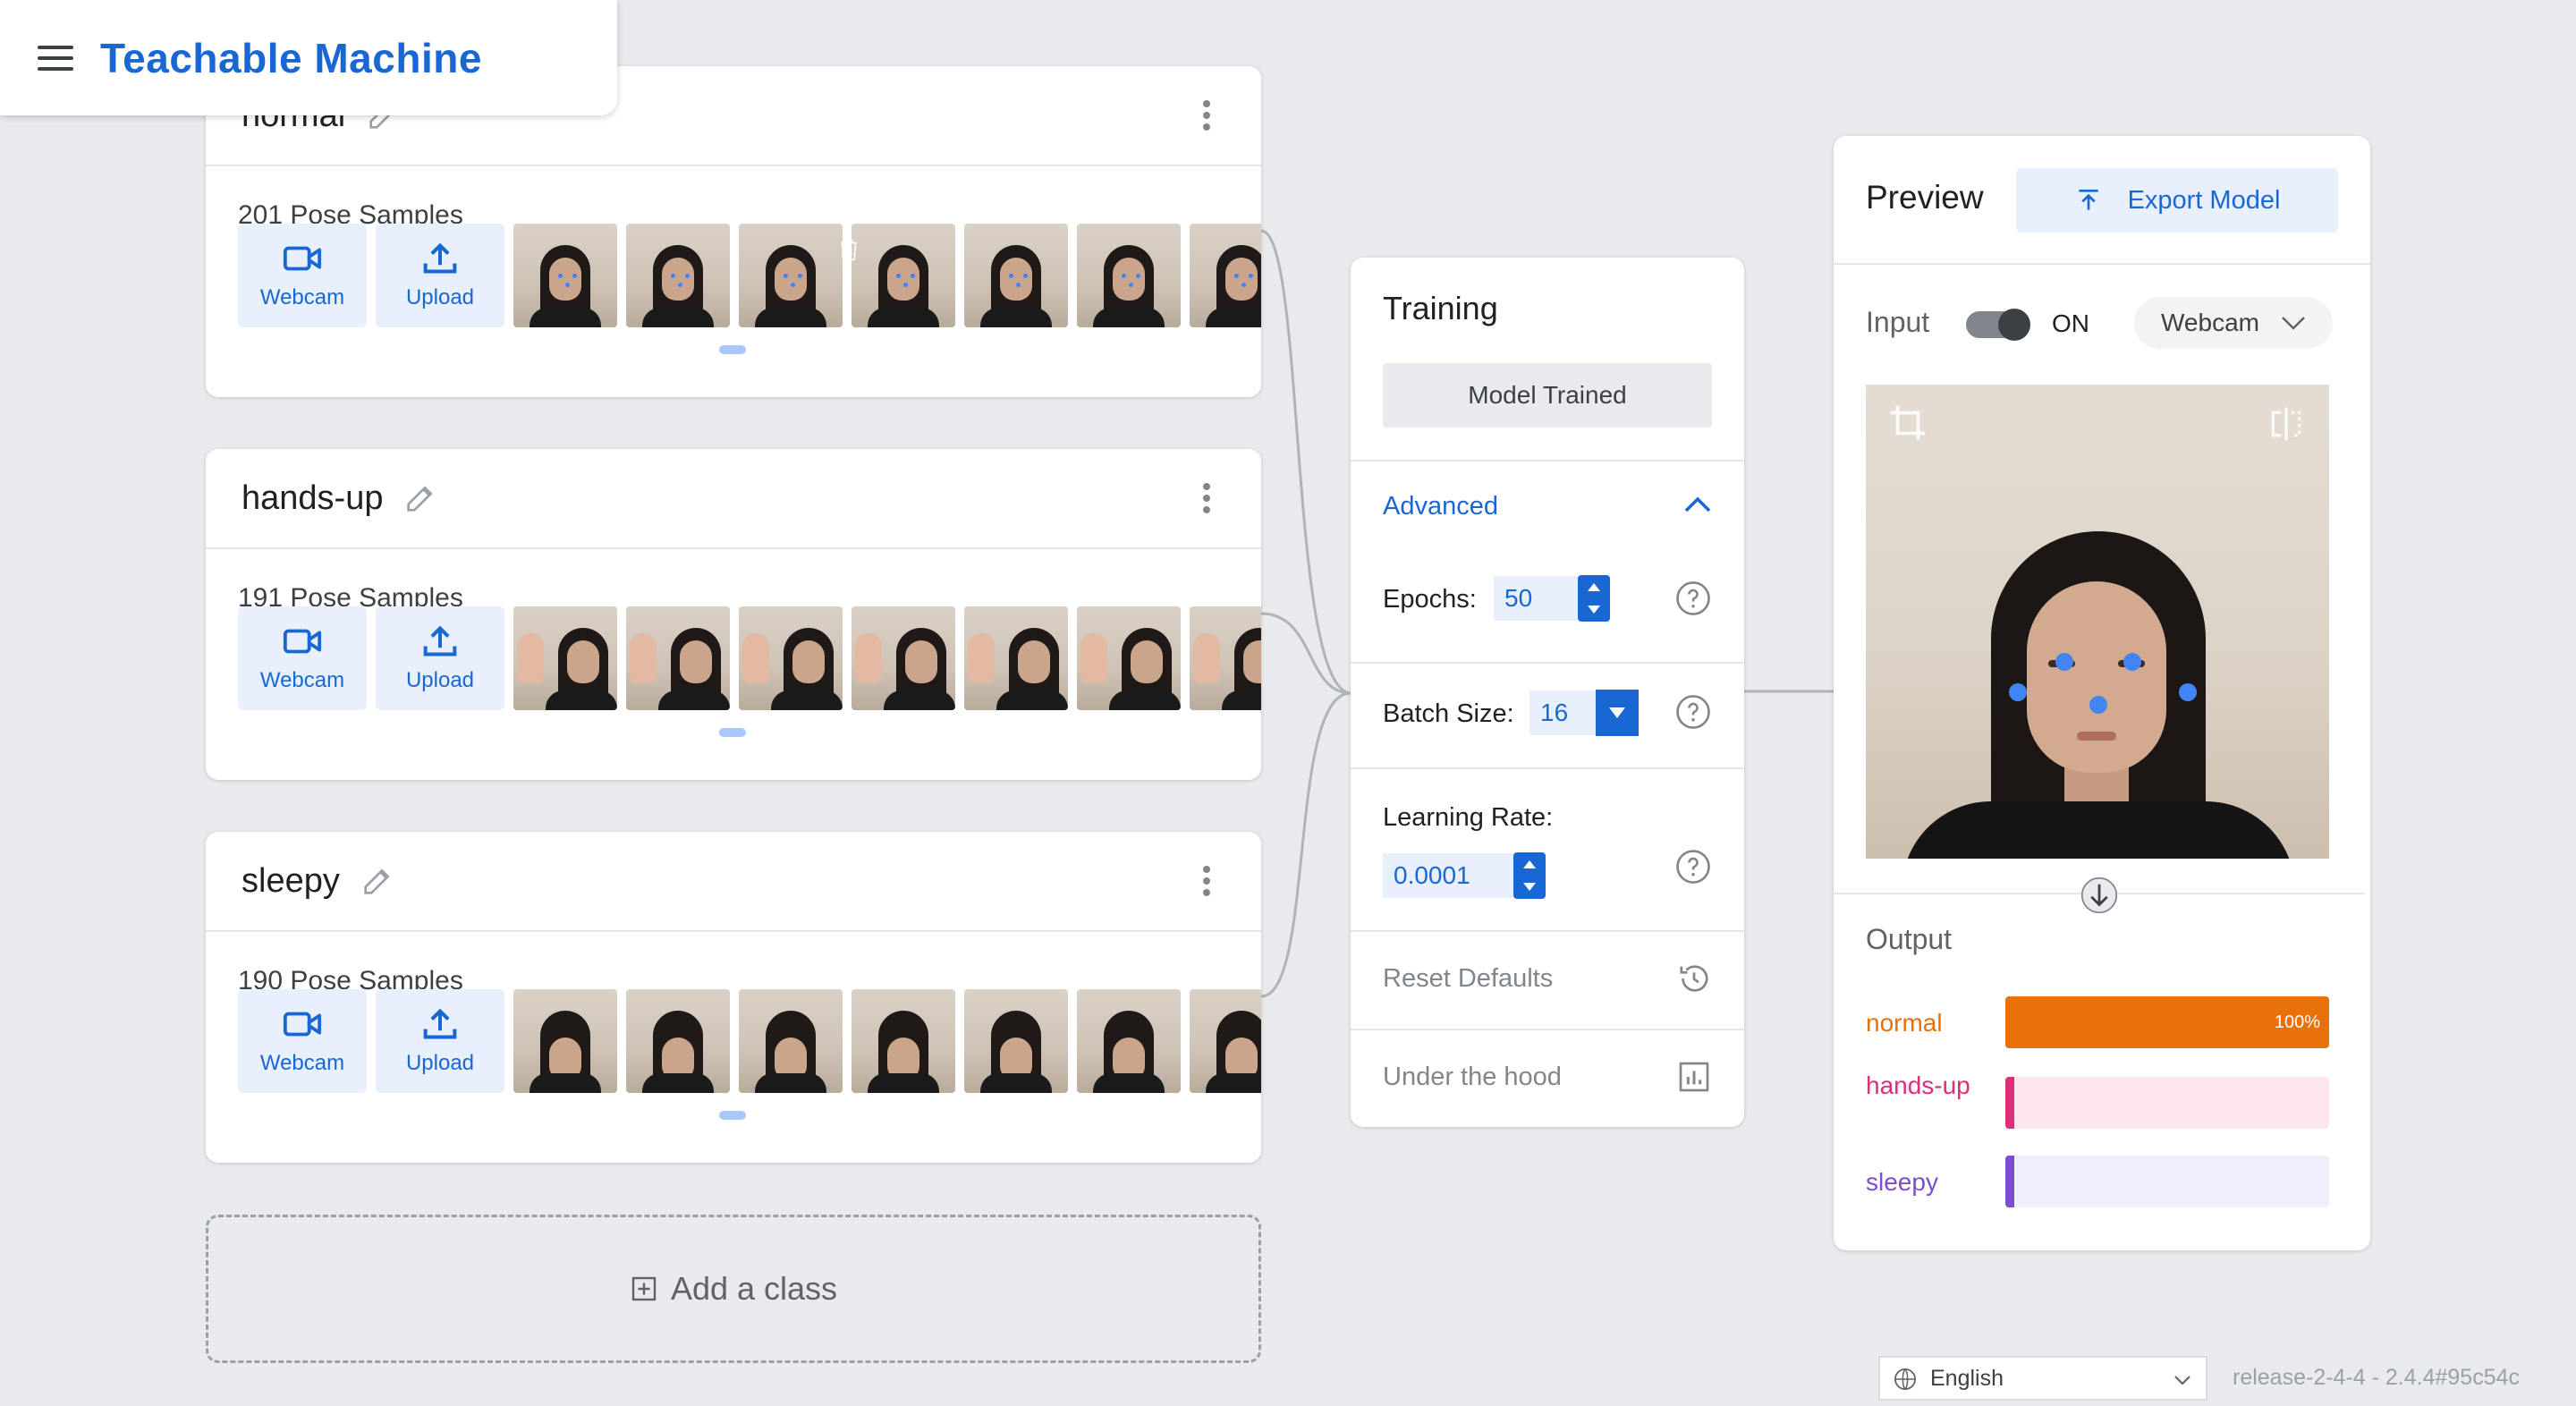  I want to click on trash-icon, so click(848, 250).